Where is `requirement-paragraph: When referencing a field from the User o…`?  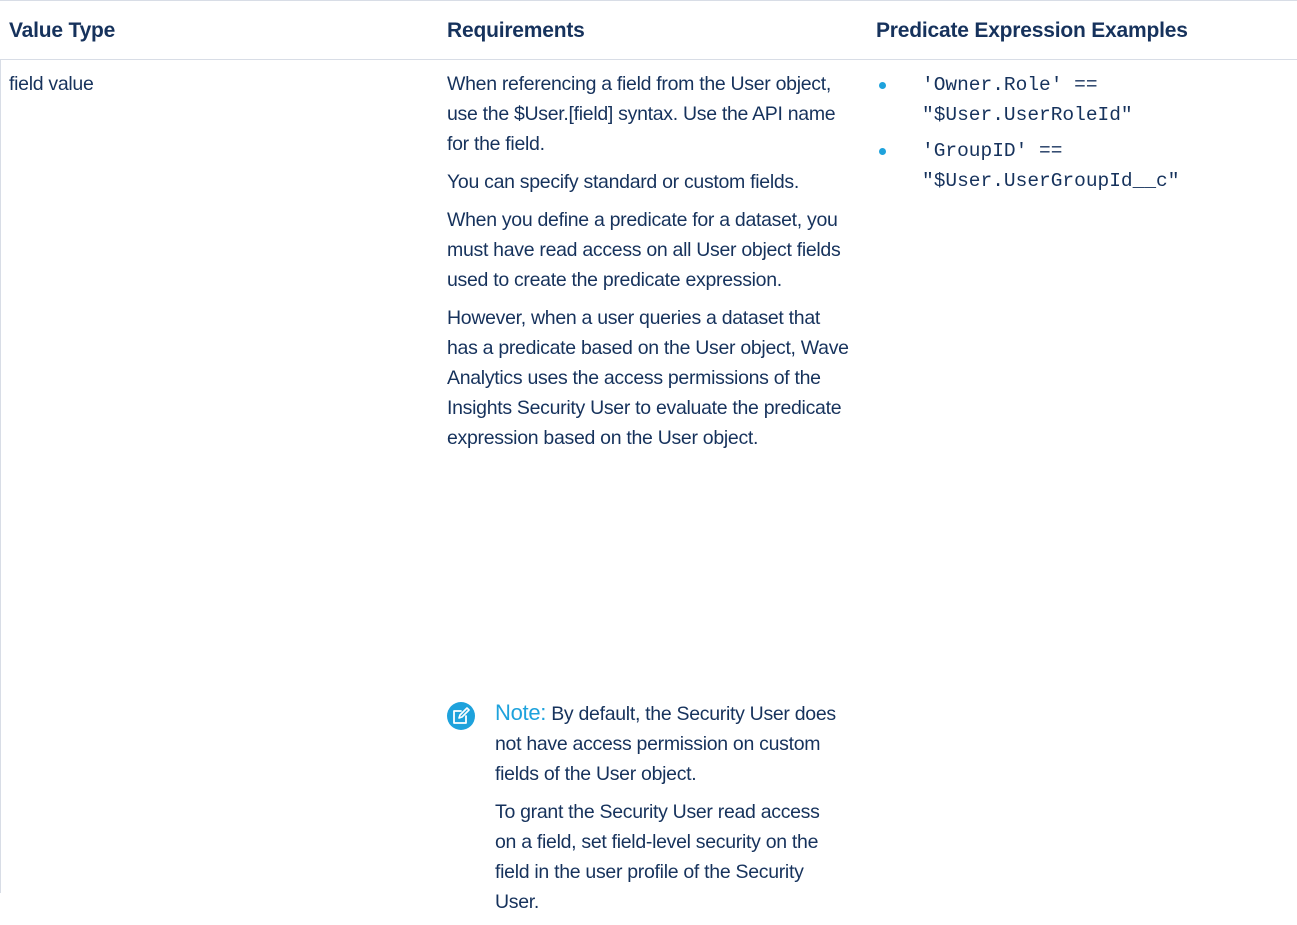
requirement-paragraph: When referencing a field from the User o… is located at coordinates (641, 114).